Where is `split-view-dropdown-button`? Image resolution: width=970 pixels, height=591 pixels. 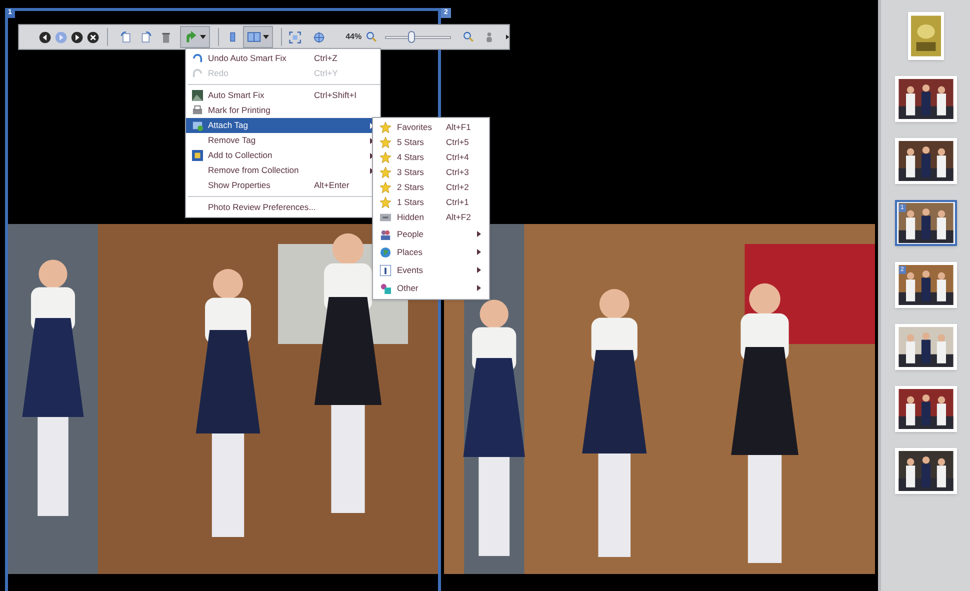 split-view-dropdown-button is located at coordinates (257, 37).